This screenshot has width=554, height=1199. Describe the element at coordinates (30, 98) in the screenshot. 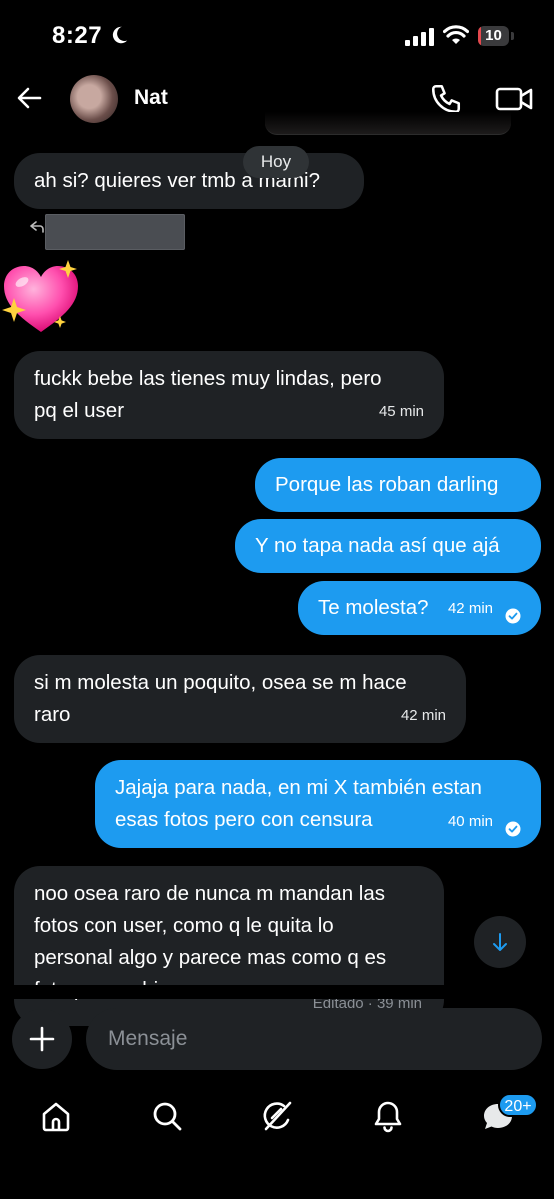

I see `back-button` at that location.